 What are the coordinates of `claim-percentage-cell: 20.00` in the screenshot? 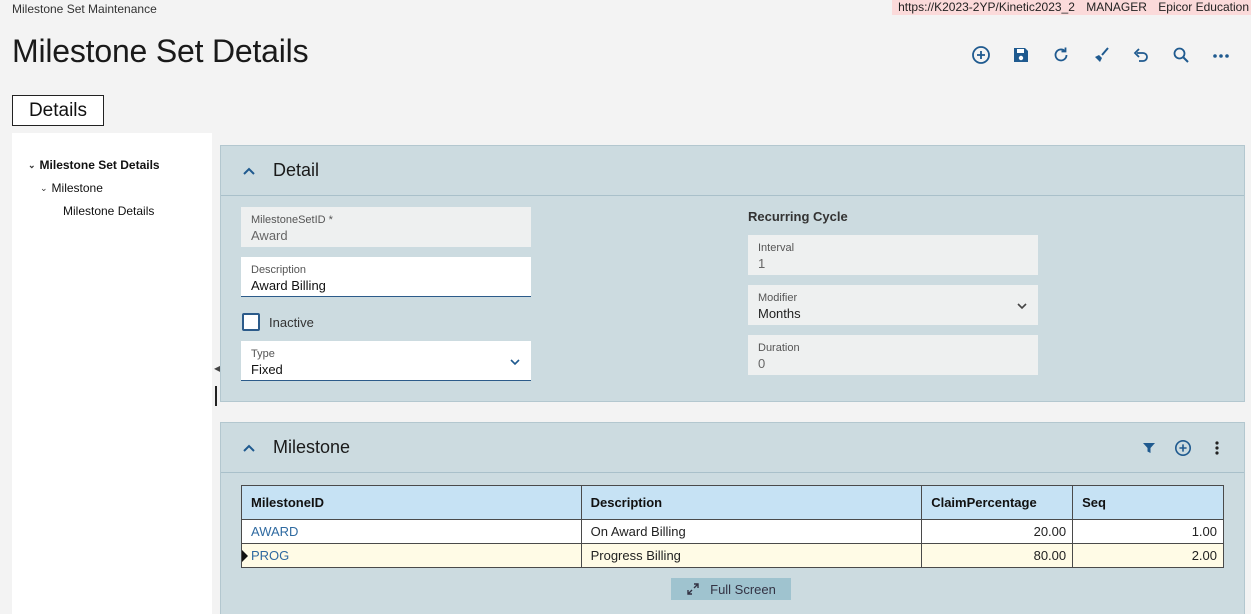 It's located at (997, 531).